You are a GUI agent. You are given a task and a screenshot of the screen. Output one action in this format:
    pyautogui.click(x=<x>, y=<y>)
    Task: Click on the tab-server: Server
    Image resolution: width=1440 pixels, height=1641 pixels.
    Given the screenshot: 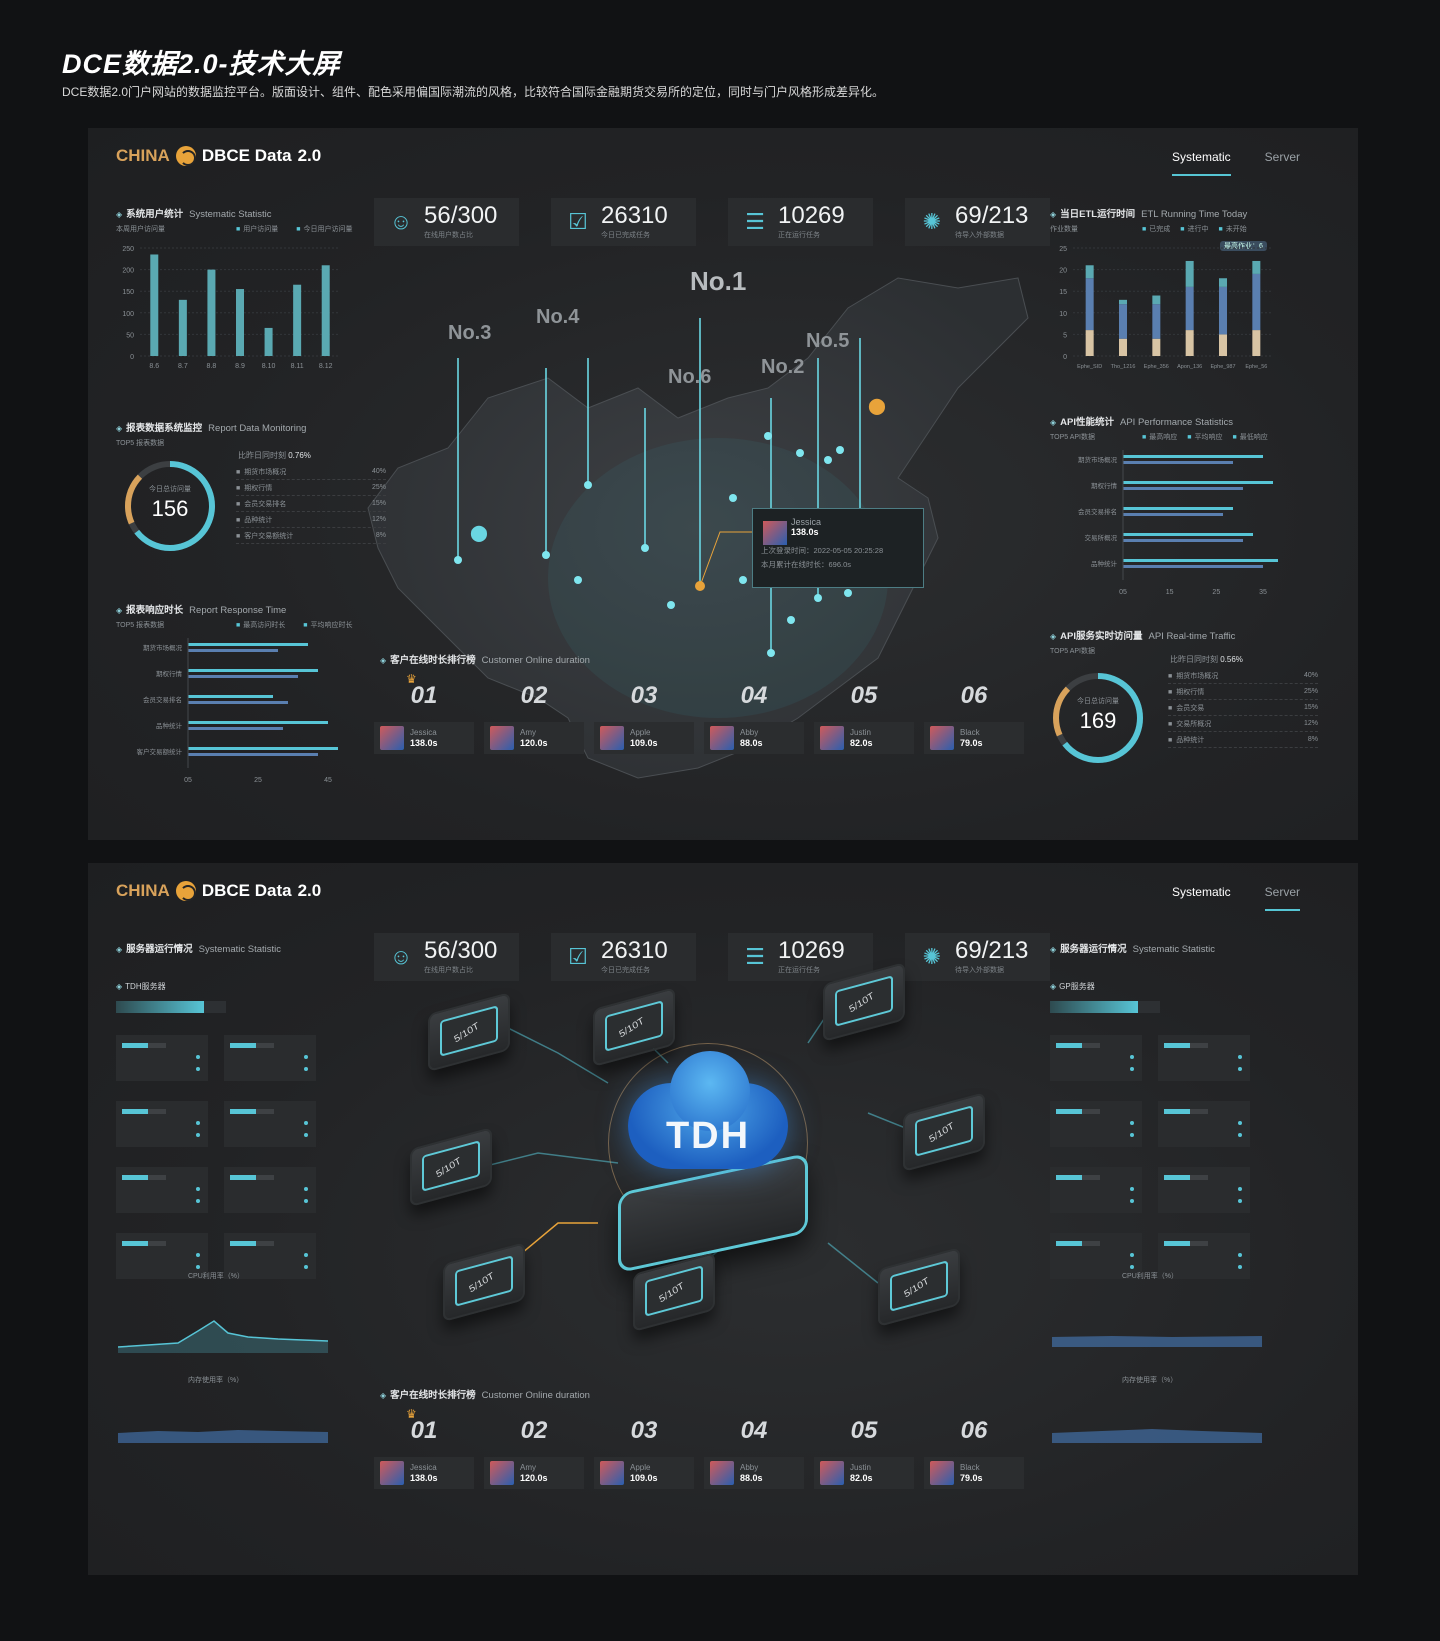 What is the action you would take?
    pyautogui.click(x=1282, y=163)
    